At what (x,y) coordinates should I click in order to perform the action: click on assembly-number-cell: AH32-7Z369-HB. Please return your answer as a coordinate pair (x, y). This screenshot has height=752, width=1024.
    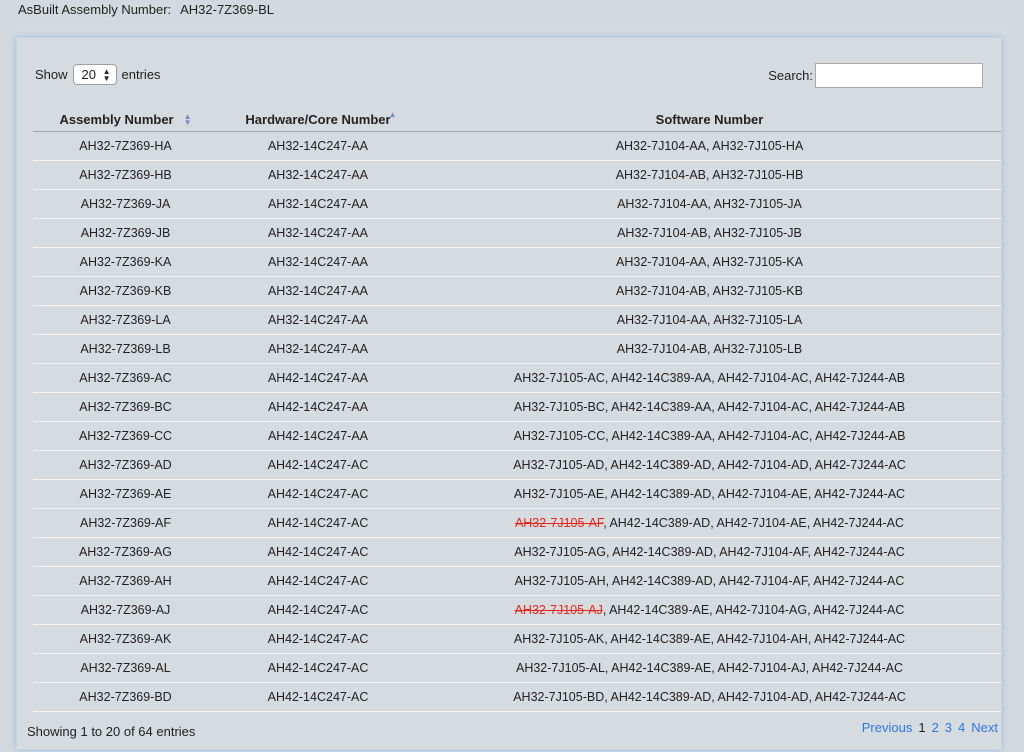
    Looking at the image, I should click on (125, 175).